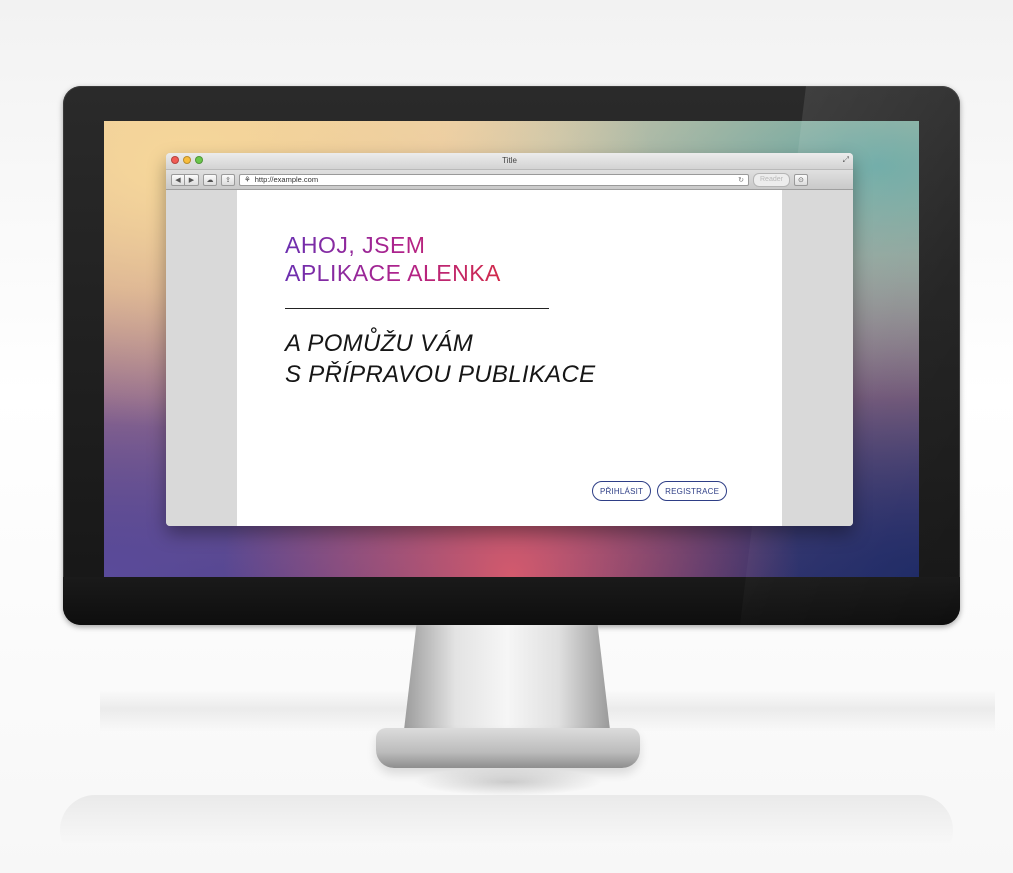  I want to click on title-bar: Title ⤢, so click(509, 161).